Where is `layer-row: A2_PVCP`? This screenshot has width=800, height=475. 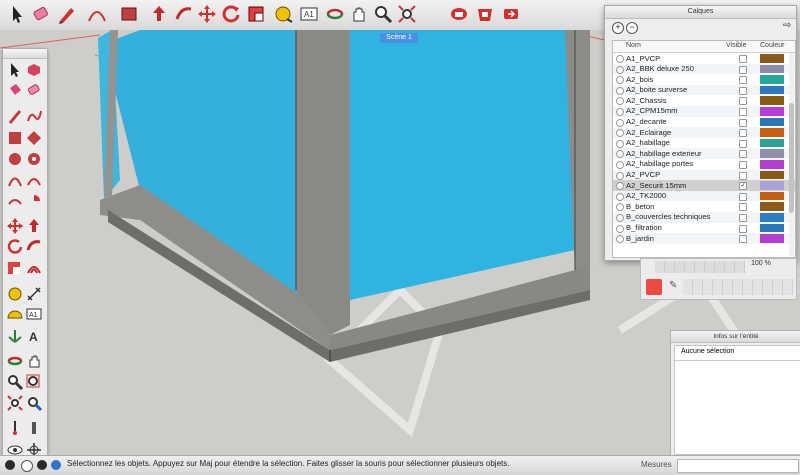 layer-row: A2_PVCP is located at coordinates (704, 175).